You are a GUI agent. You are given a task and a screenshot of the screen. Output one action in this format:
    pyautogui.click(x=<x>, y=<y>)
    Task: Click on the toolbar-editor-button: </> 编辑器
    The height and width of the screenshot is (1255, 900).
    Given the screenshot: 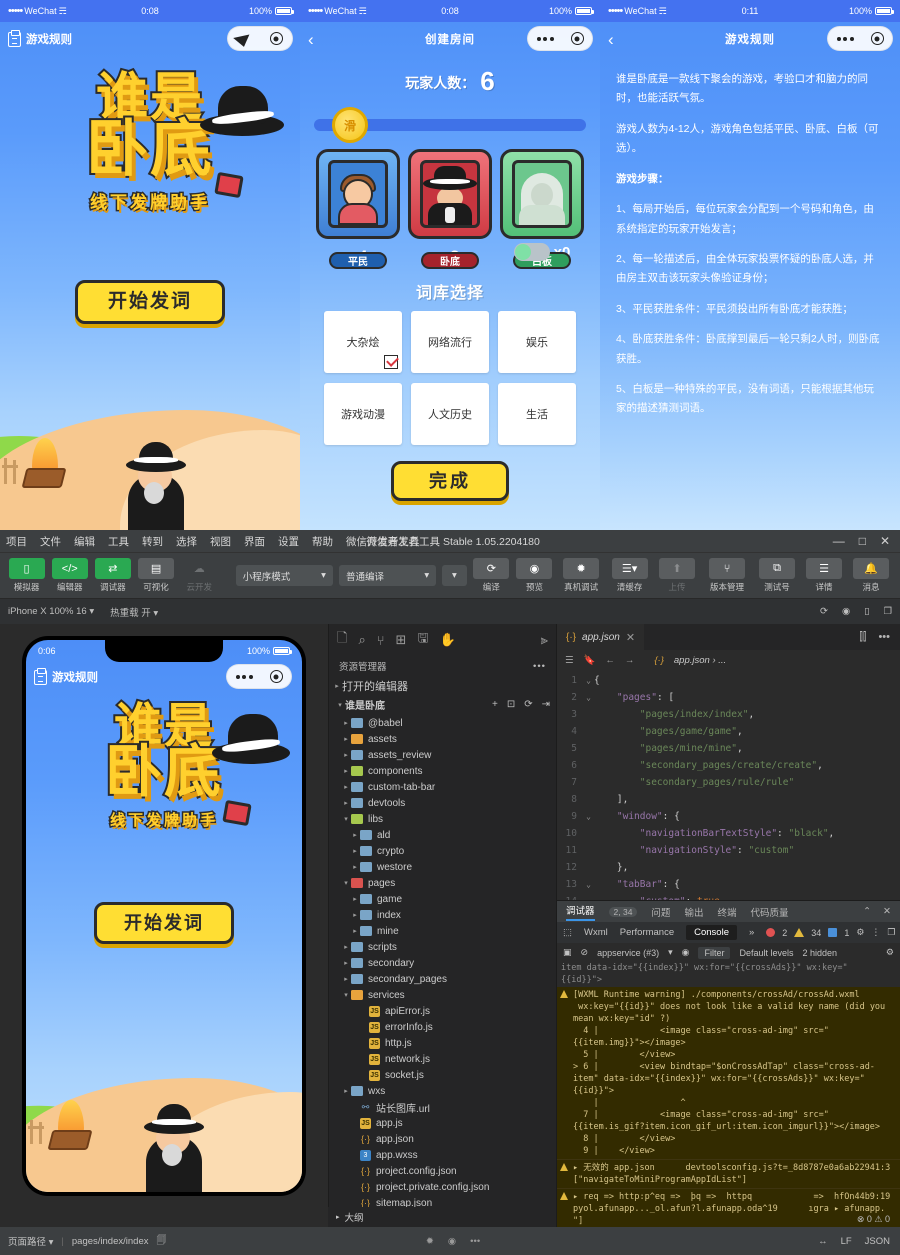 What is the action you would take?
    pyautogui.click(x=69, y=575)
    